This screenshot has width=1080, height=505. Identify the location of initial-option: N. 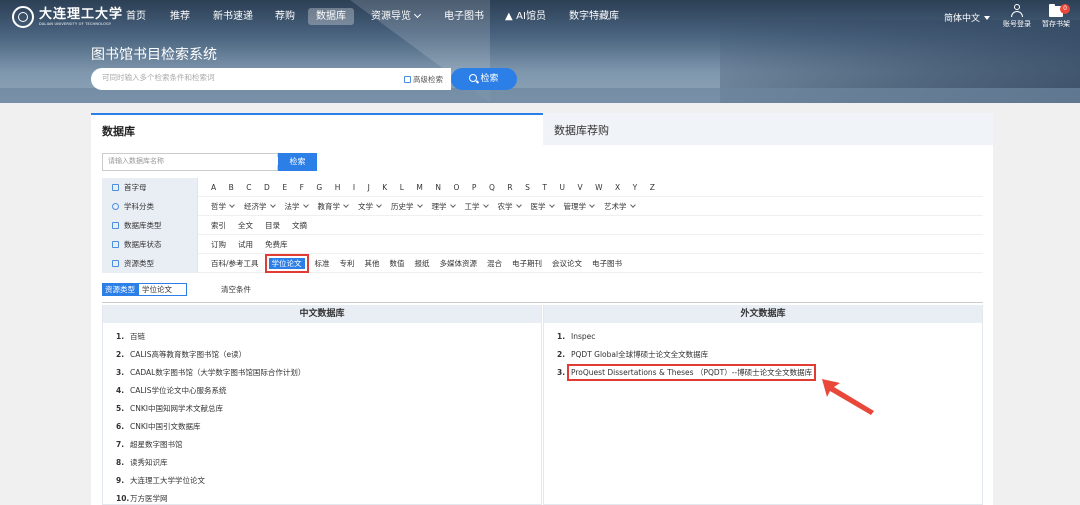
(438, 187).